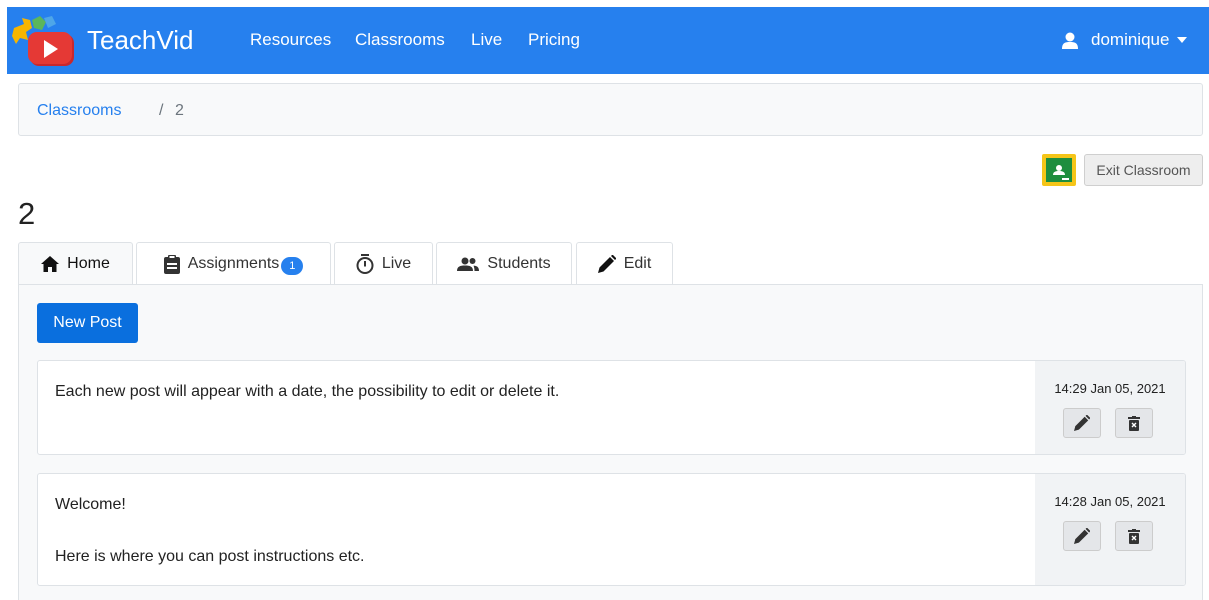  I want to click on tab-home: Home, so click(75, 263).